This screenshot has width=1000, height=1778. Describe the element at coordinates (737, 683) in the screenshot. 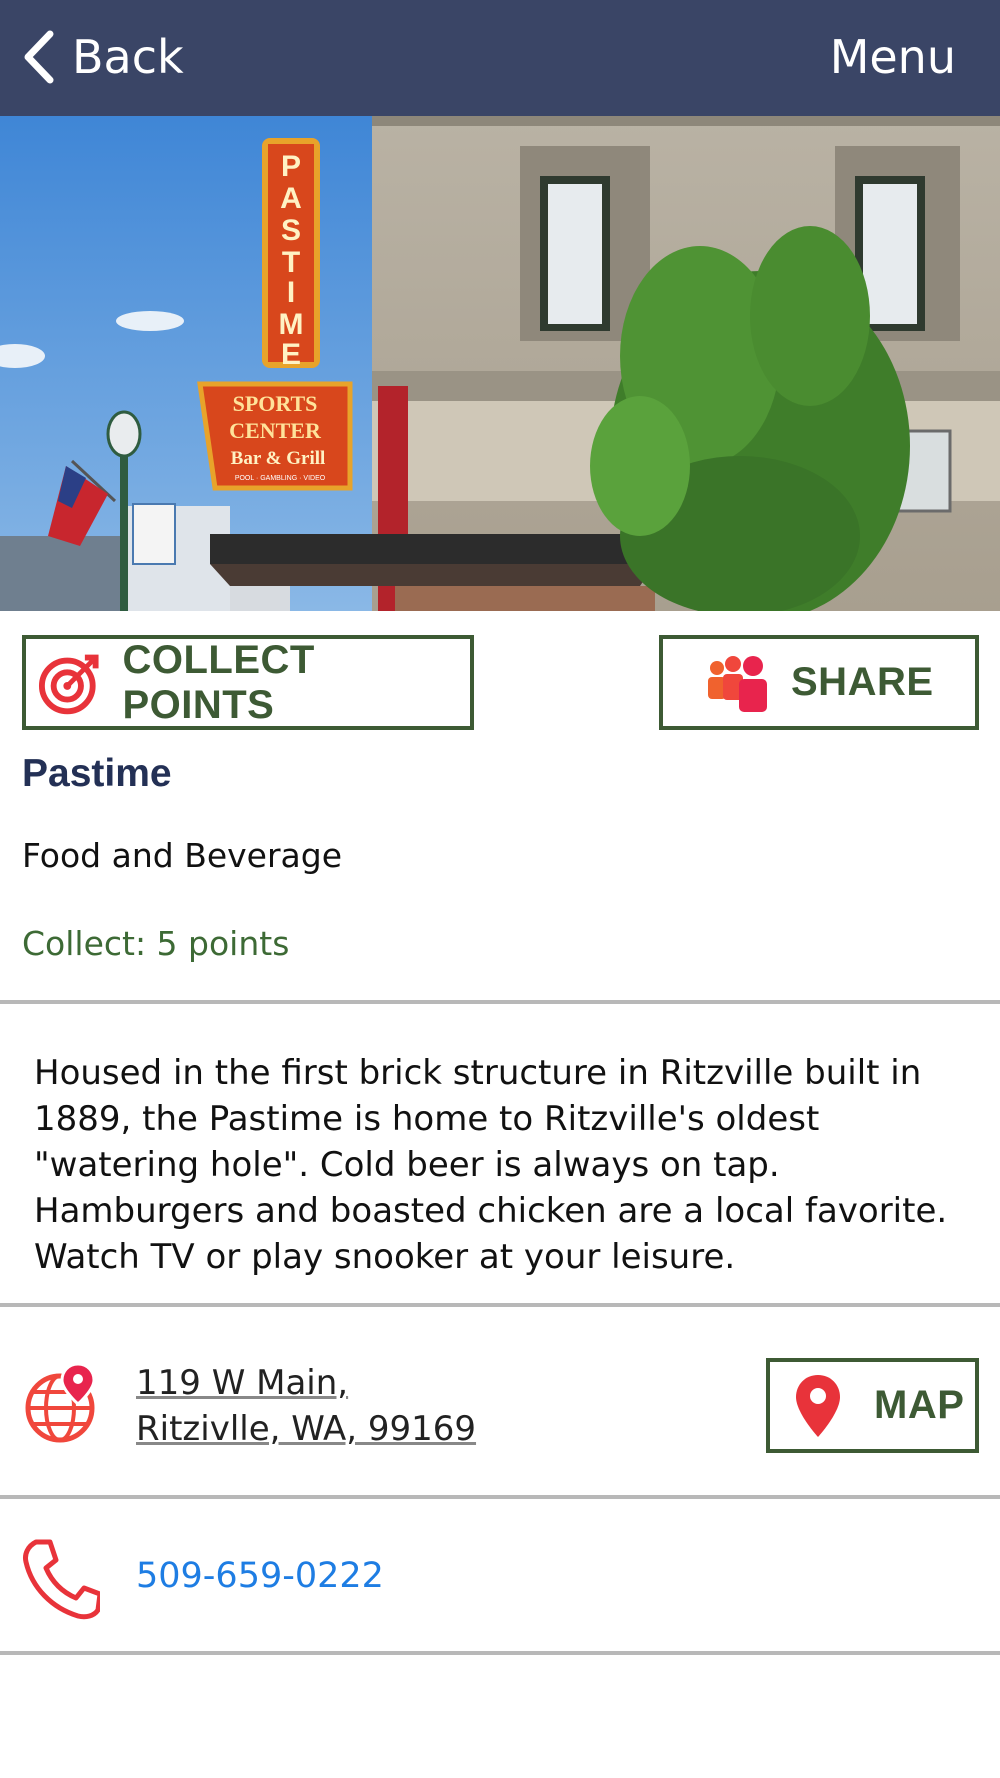

I see `people-icon` at that location.